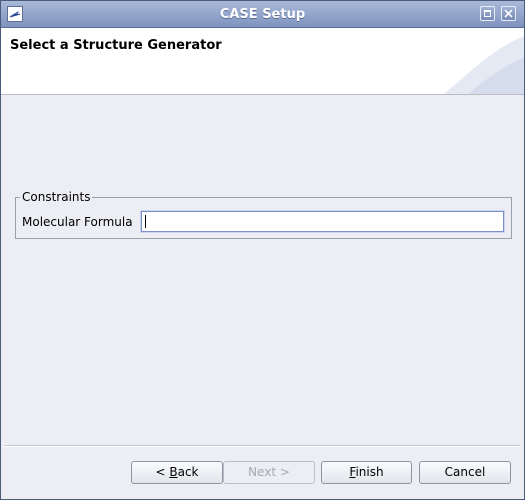 The image size is (525, 500). What do you see at coordinates (322, 221) in the screenshot?
I see `molecular-formula-input` at bounding box center [322, 221].